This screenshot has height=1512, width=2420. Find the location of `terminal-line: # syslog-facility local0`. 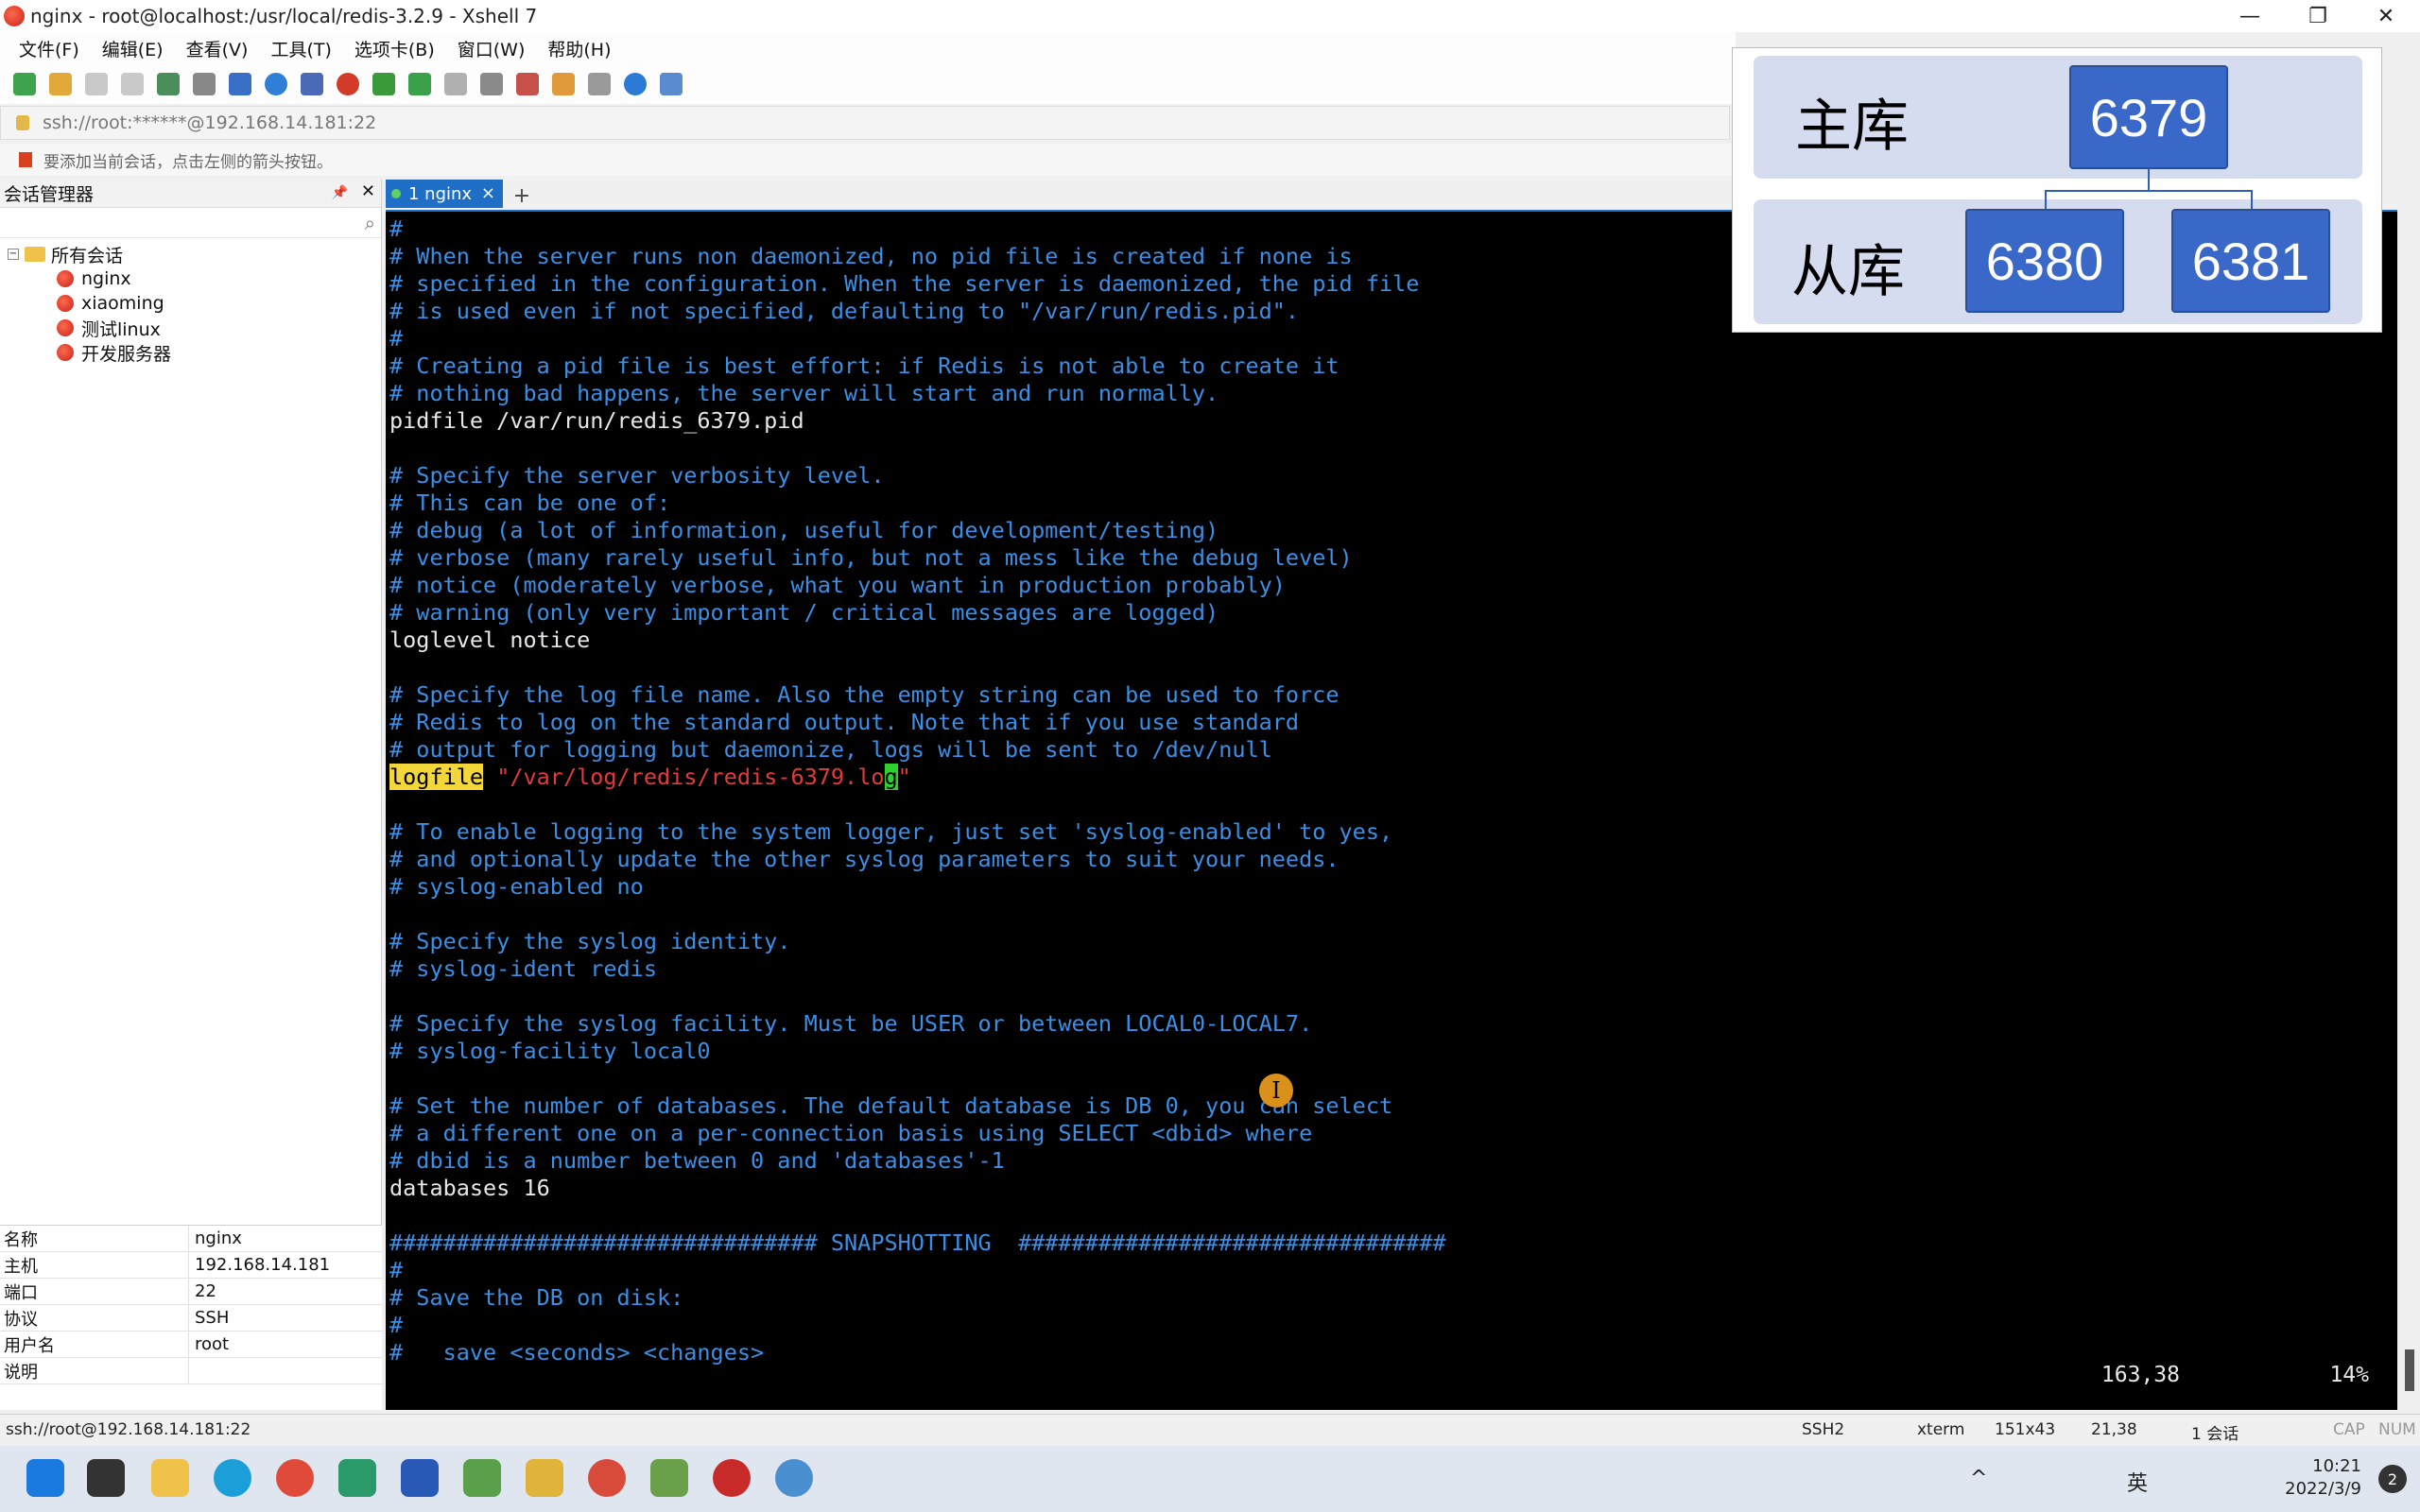

terminal-line: # syslog-facility local0 is located at coordinates (550, 1051).